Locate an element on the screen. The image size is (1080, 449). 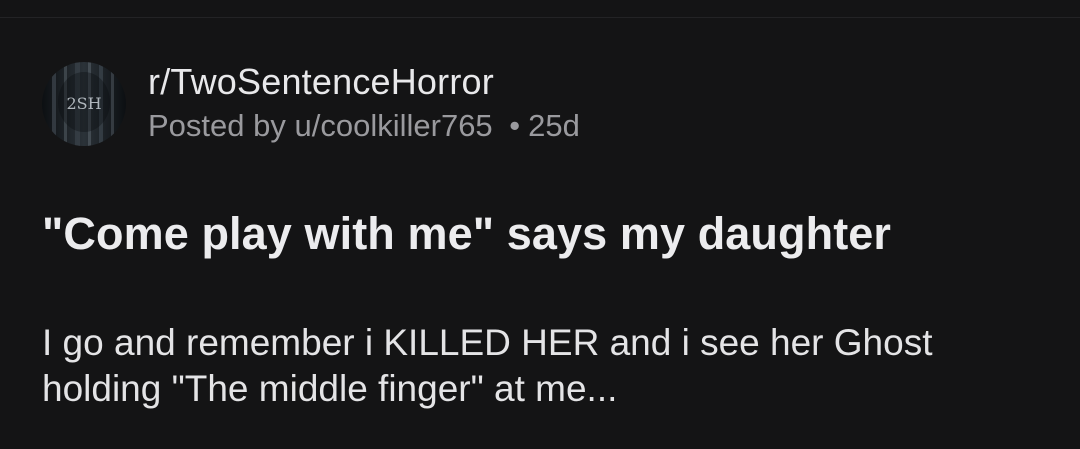
subreddit-avatar: 2SH is located at coordinates (84, 104).